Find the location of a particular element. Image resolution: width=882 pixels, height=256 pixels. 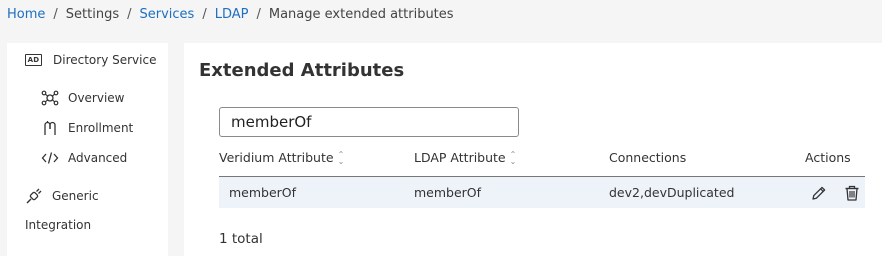

sidebar-item-label: Integration is located at coordinates (58, 225).